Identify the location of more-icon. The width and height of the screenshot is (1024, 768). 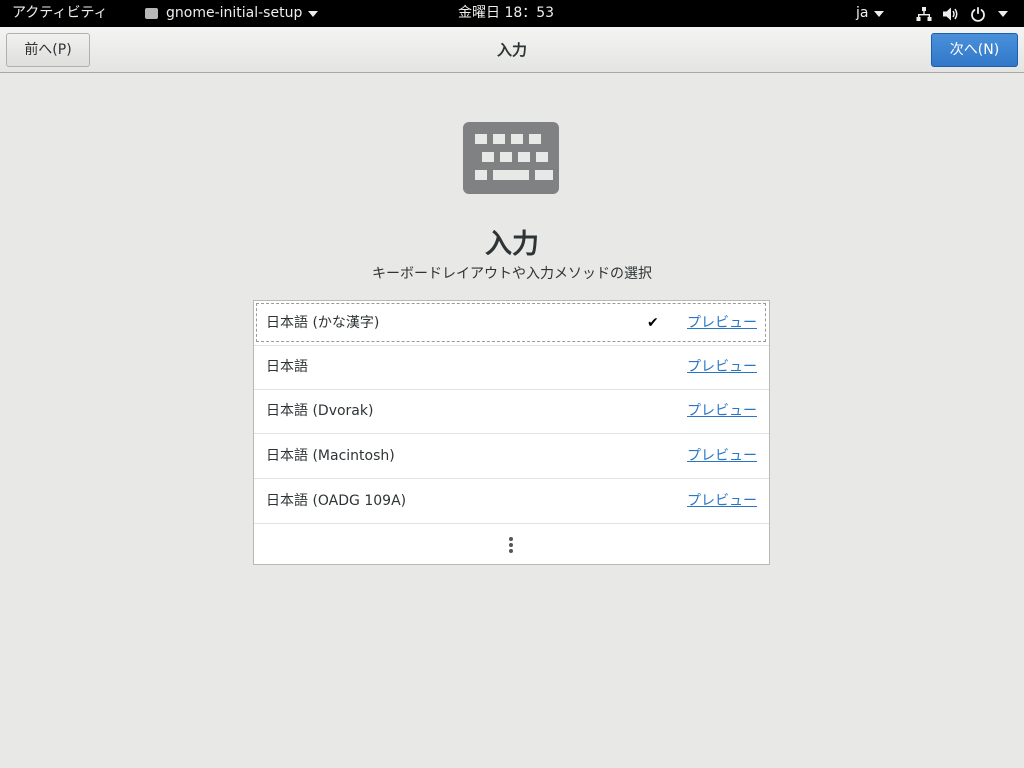
(511, 545).